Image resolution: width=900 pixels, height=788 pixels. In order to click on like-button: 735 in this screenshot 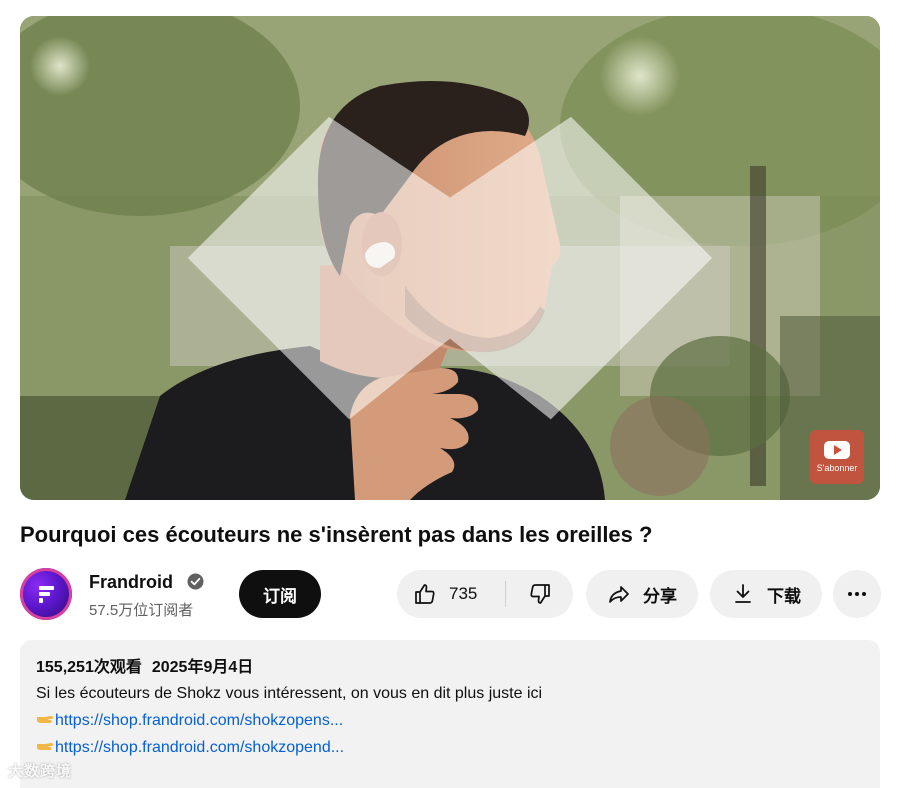, I will do `click(451, 594)`.